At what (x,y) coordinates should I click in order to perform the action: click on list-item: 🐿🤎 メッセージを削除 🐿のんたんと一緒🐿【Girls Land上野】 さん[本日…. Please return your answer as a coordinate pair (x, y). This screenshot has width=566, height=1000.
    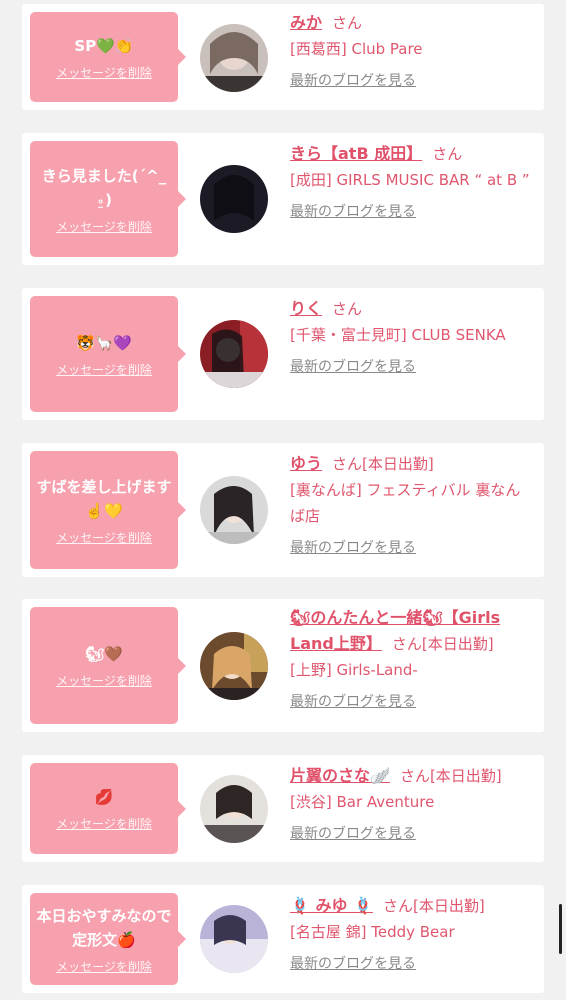
    Looking at the image, I should click on (283, 665).